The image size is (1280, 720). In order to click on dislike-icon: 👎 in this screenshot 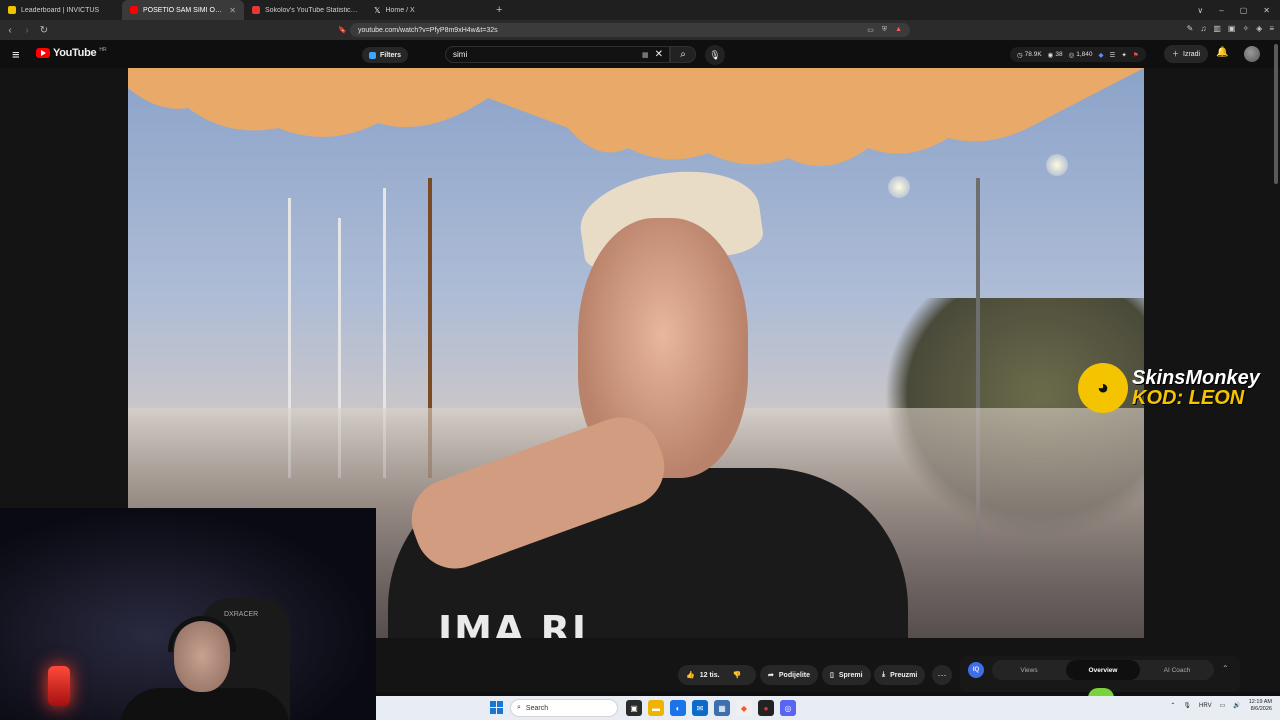, I will do `click(737, 675)`.